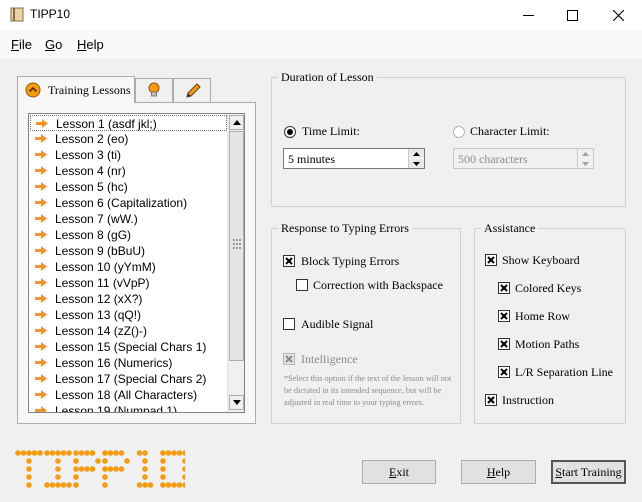  What do you see at coordinates (92, 139) in the screenshot?
I see `lesson-label: Lesson 2 (eo)` at bounding box center [92, 139].